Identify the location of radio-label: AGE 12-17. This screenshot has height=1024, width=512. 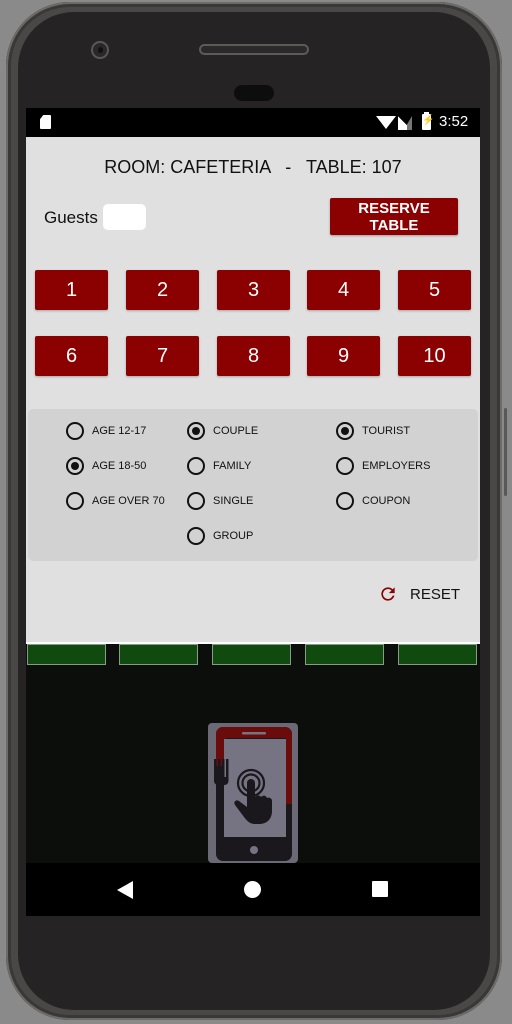
(119, 431).